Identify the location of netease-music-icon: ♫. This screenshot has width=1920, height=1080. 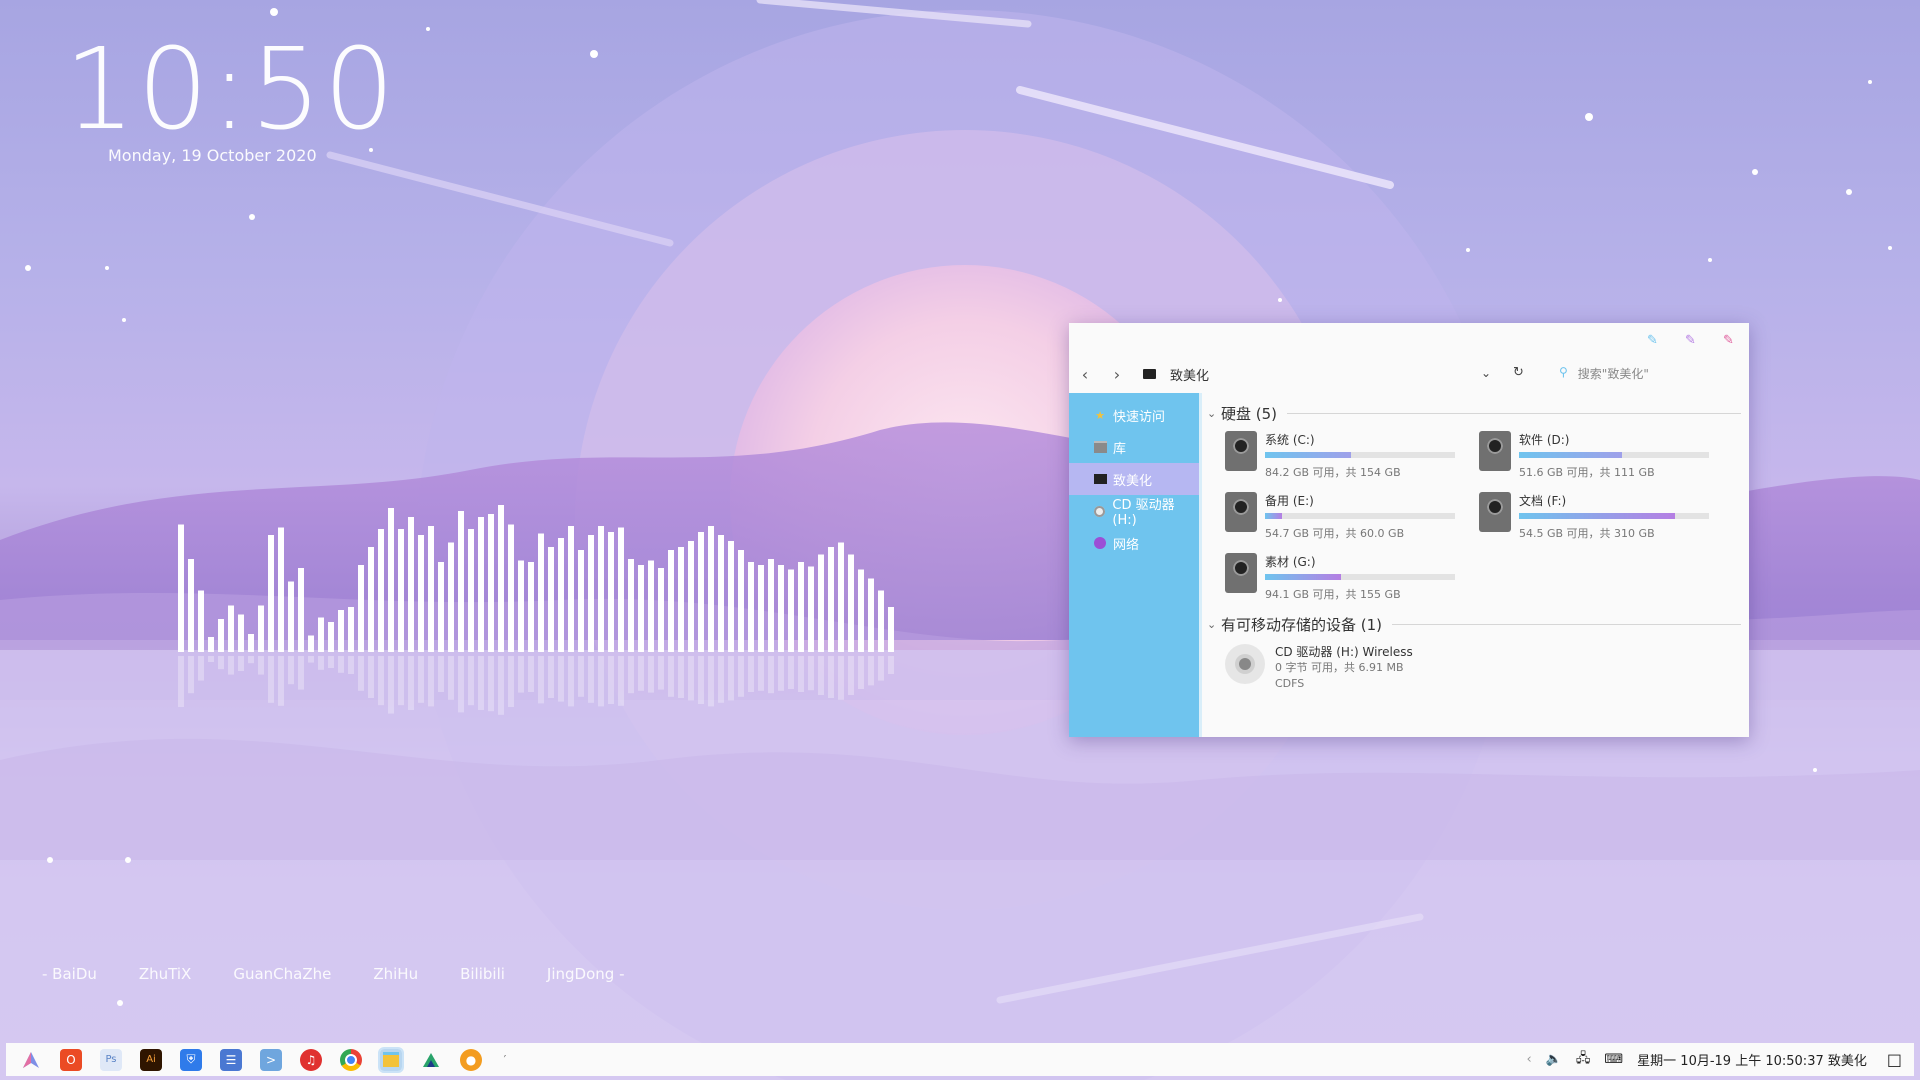
(311, 1059).